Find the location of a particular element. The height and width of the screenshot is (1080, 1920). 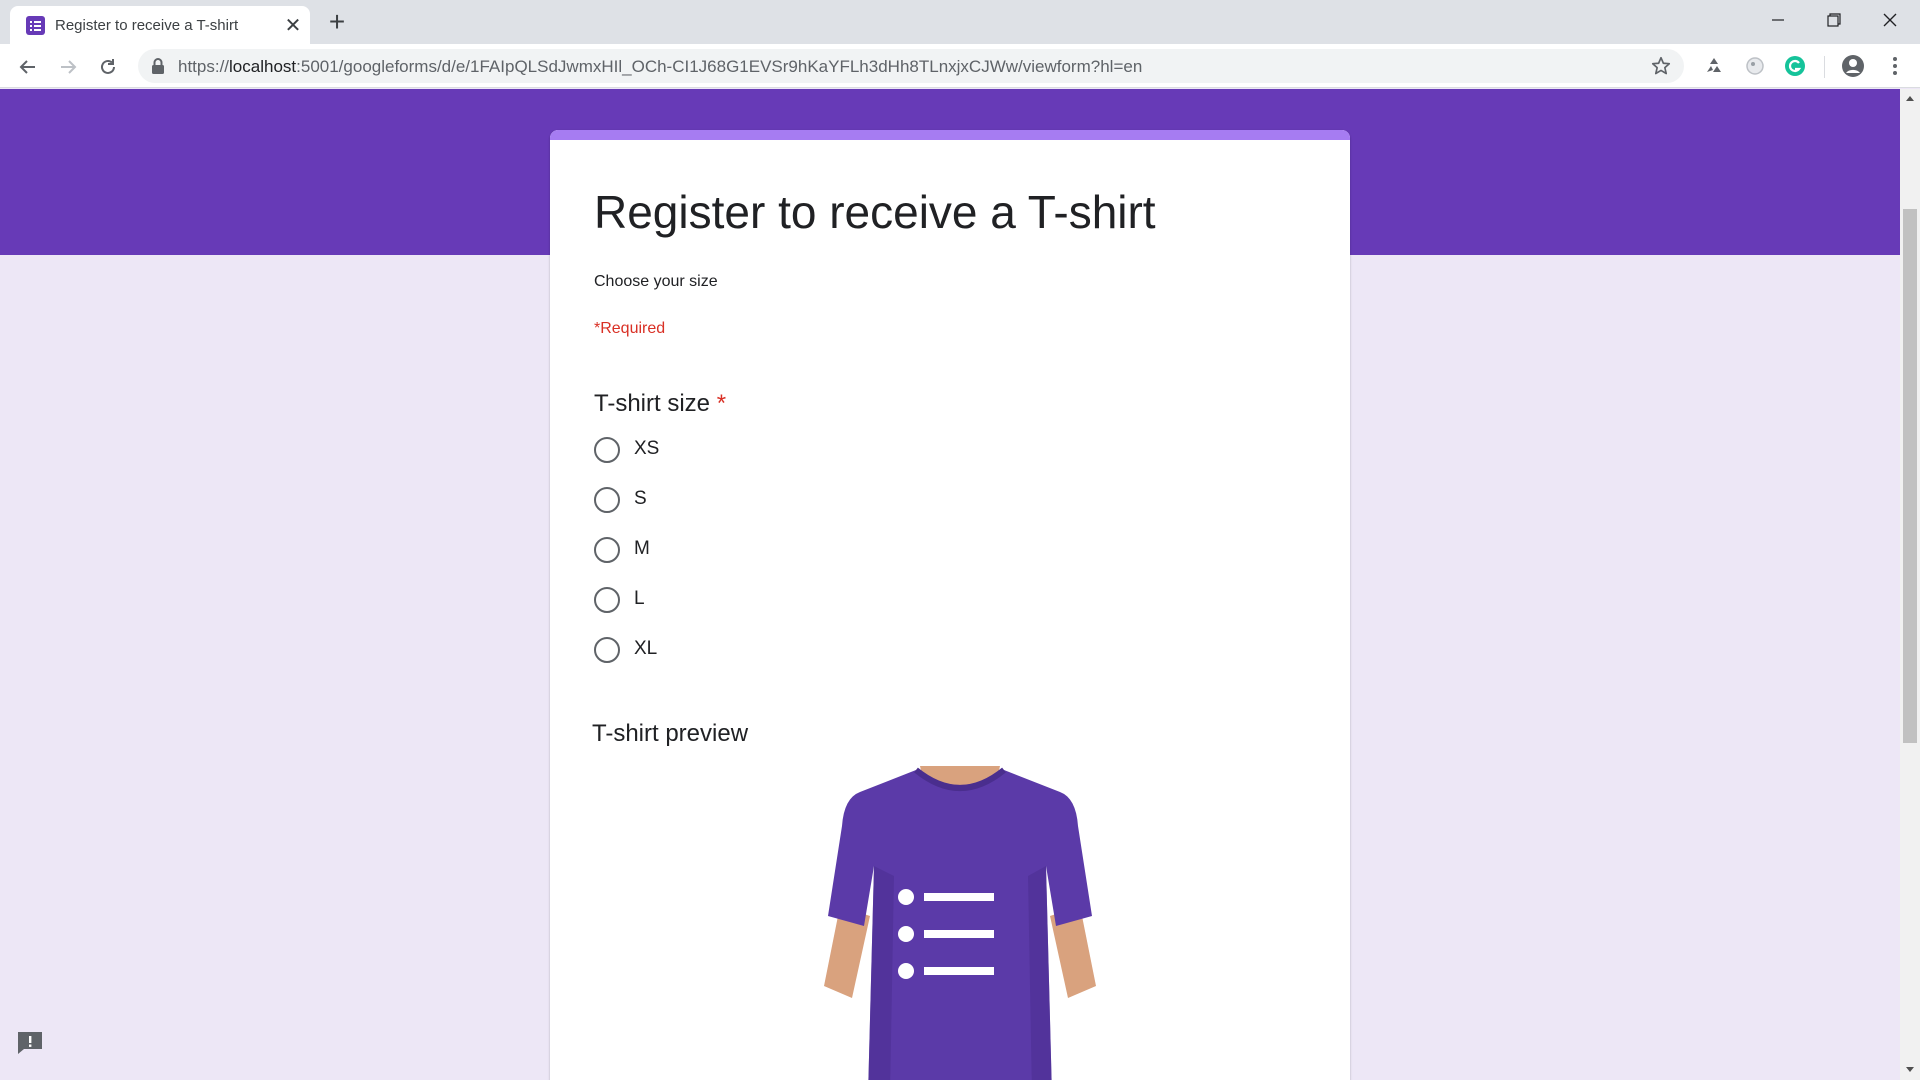

feedback-icon is located at coordinates (30, 1043).